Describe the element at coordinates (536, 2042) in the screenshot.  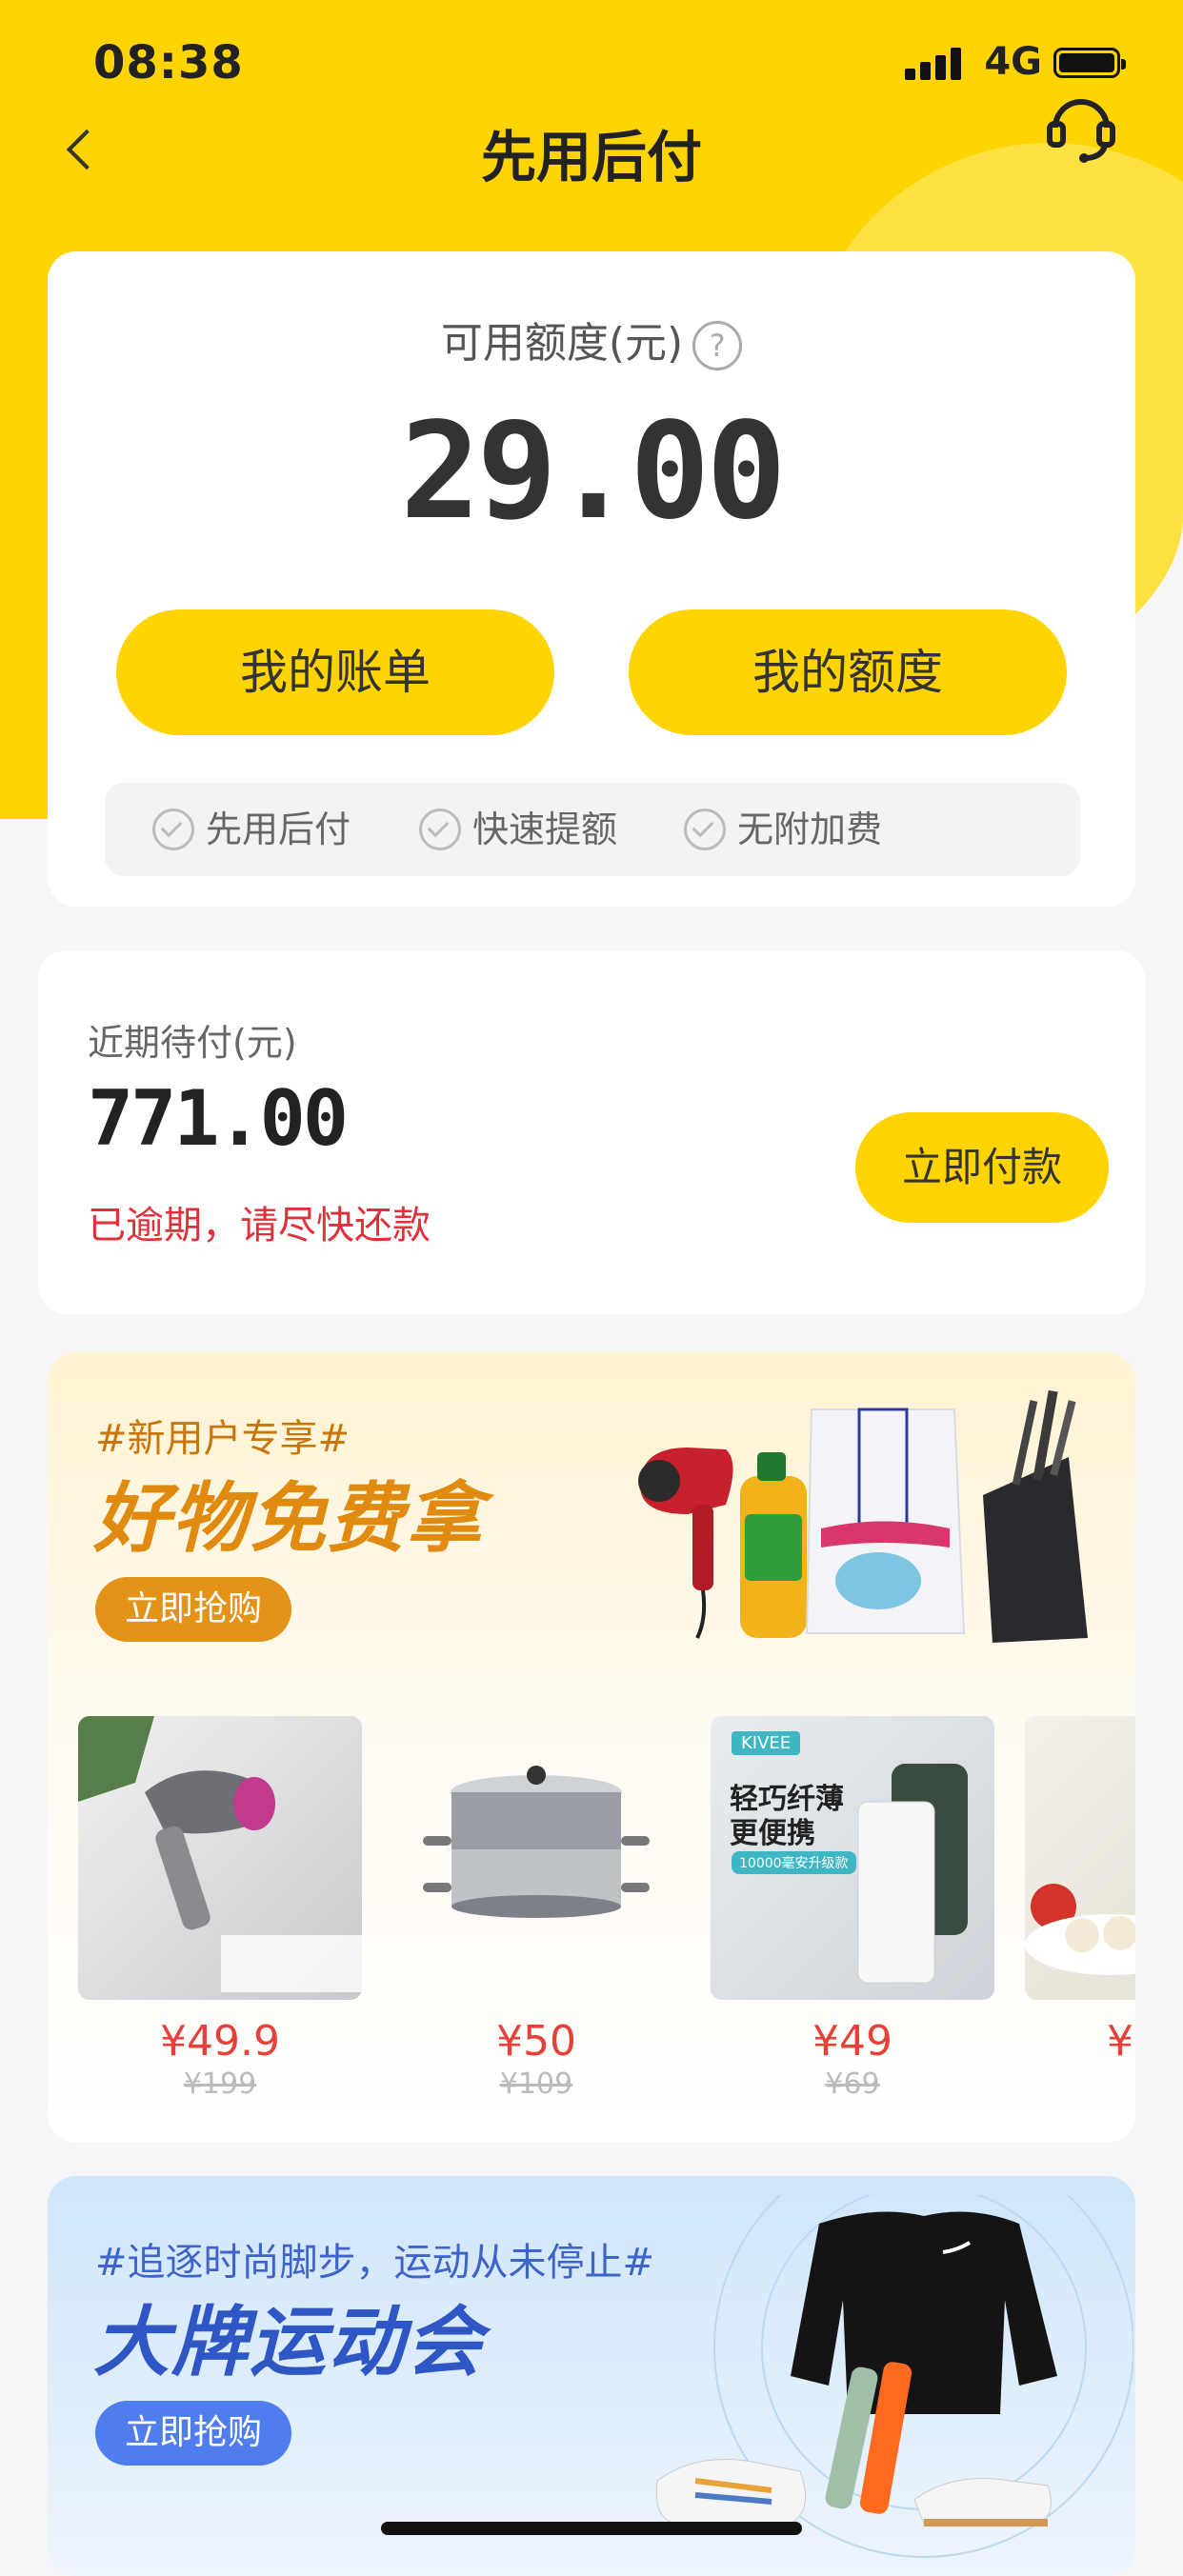
I see `product-price: ¥50` at that location.